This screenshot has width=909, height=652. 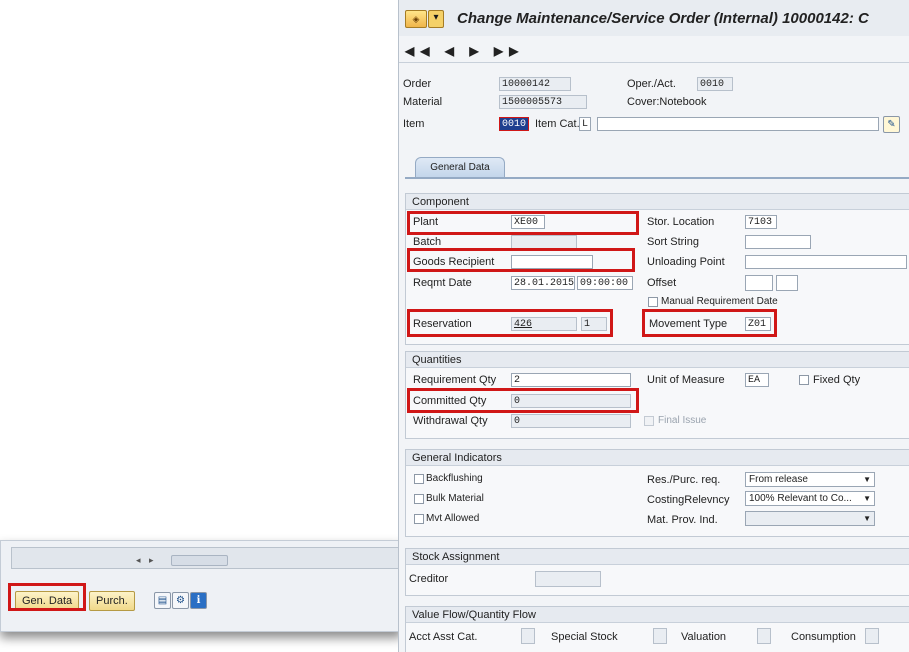 I want to click on valuation-label: Valuation, so click(x=704, y=637).